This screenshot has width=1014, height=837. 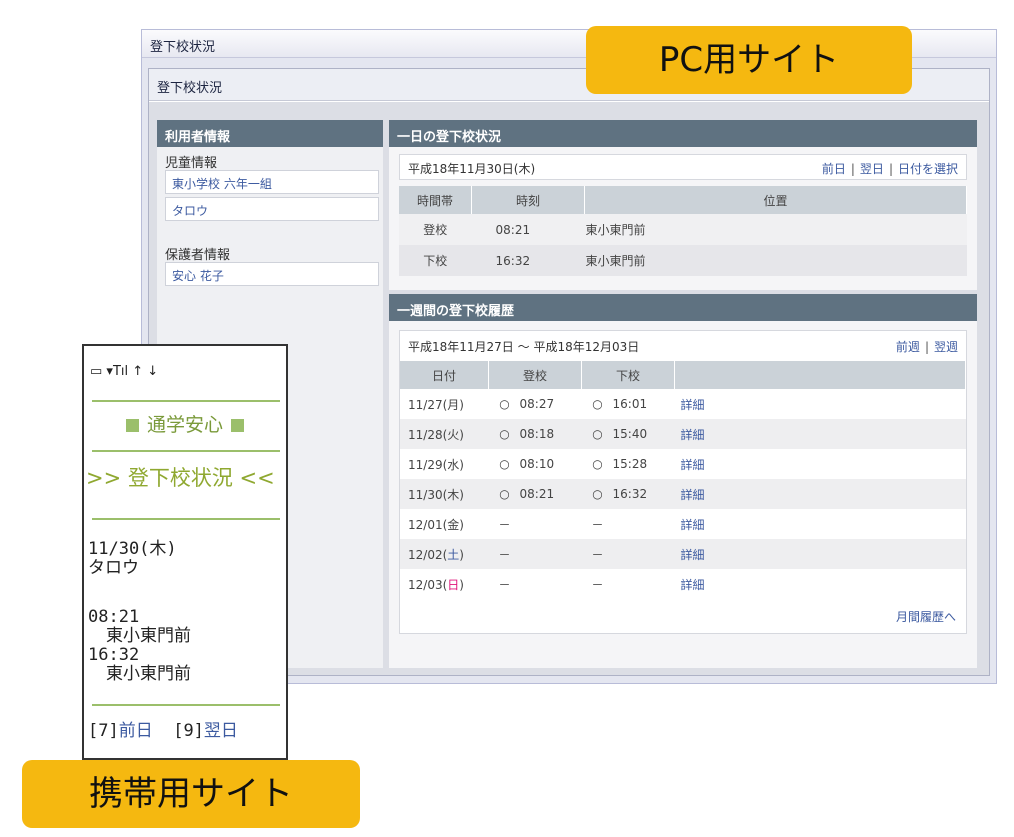 I want to click on row-departure: ○ 15:28, so click(x=628, y=464).